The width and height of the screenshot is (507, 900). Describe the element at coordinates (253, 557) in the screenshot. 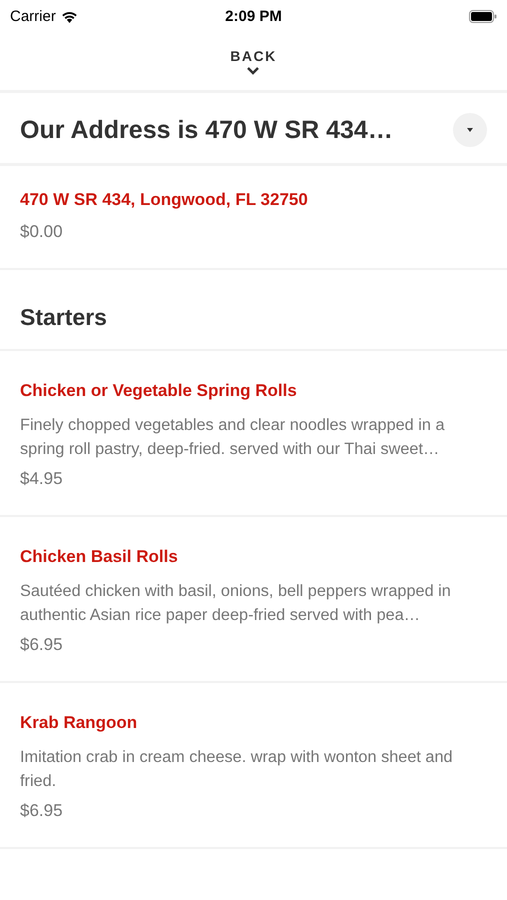

I see `item-name: Chicken Basil Rolls` at that location.